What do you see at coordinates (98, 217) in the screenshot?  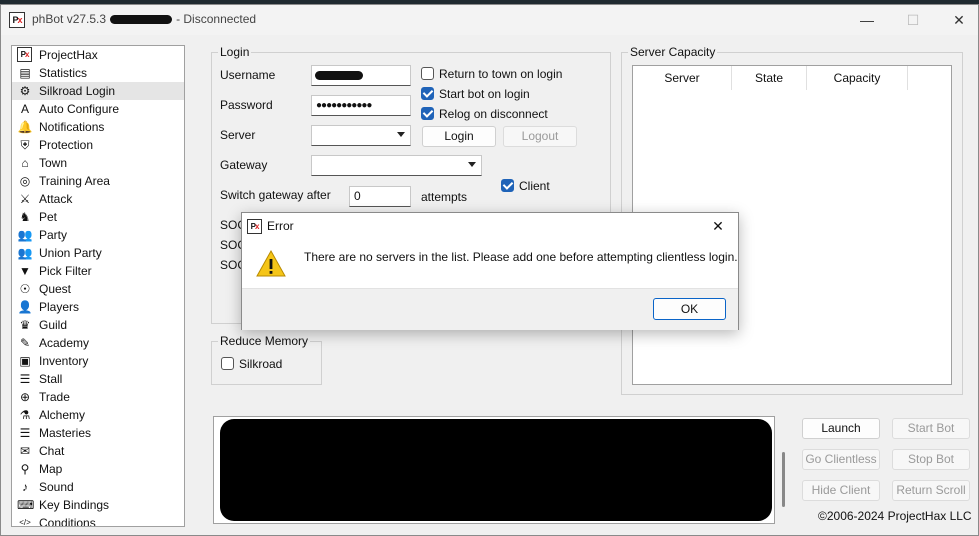 I see `nav-item-pet: ♞ Pet` at bounding box center [98, 217].